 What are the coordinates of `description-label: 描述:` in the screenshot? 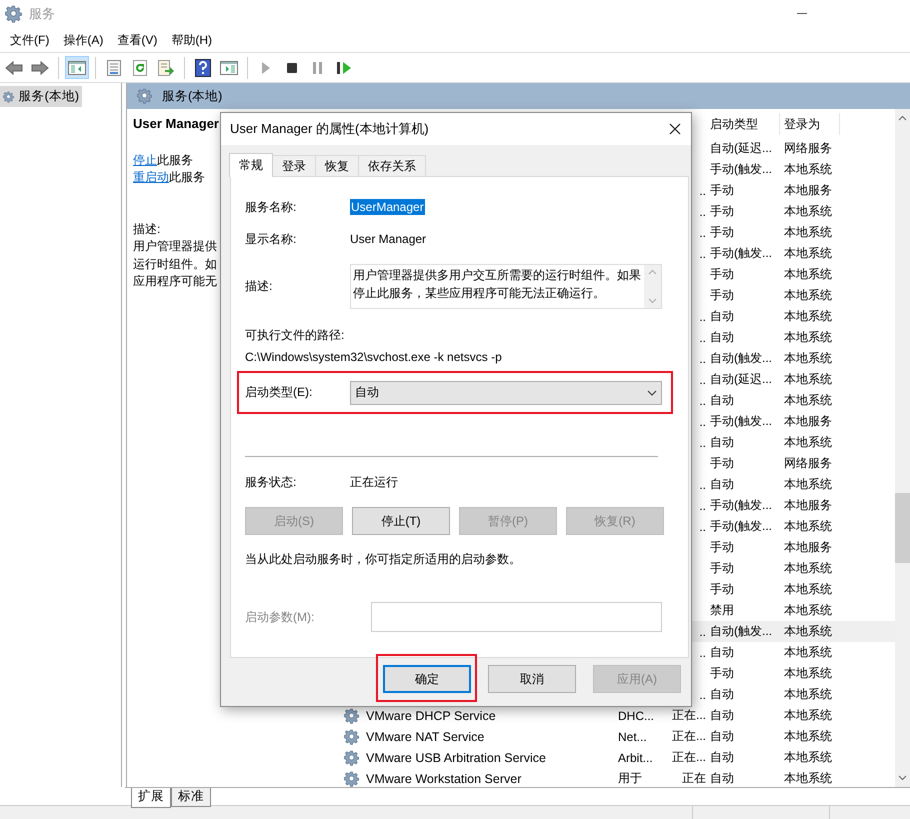 It's located at (146, 229).